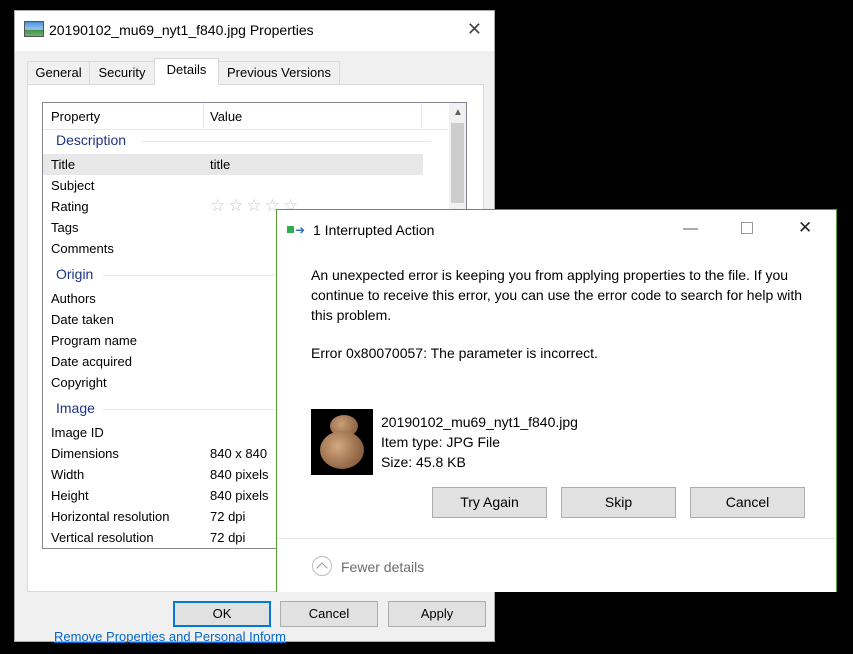 The width and height of the screenshot is (853, 654). I want to click on remove-properties-link: Remove Properties and Personal Inform, so click(170, 636).